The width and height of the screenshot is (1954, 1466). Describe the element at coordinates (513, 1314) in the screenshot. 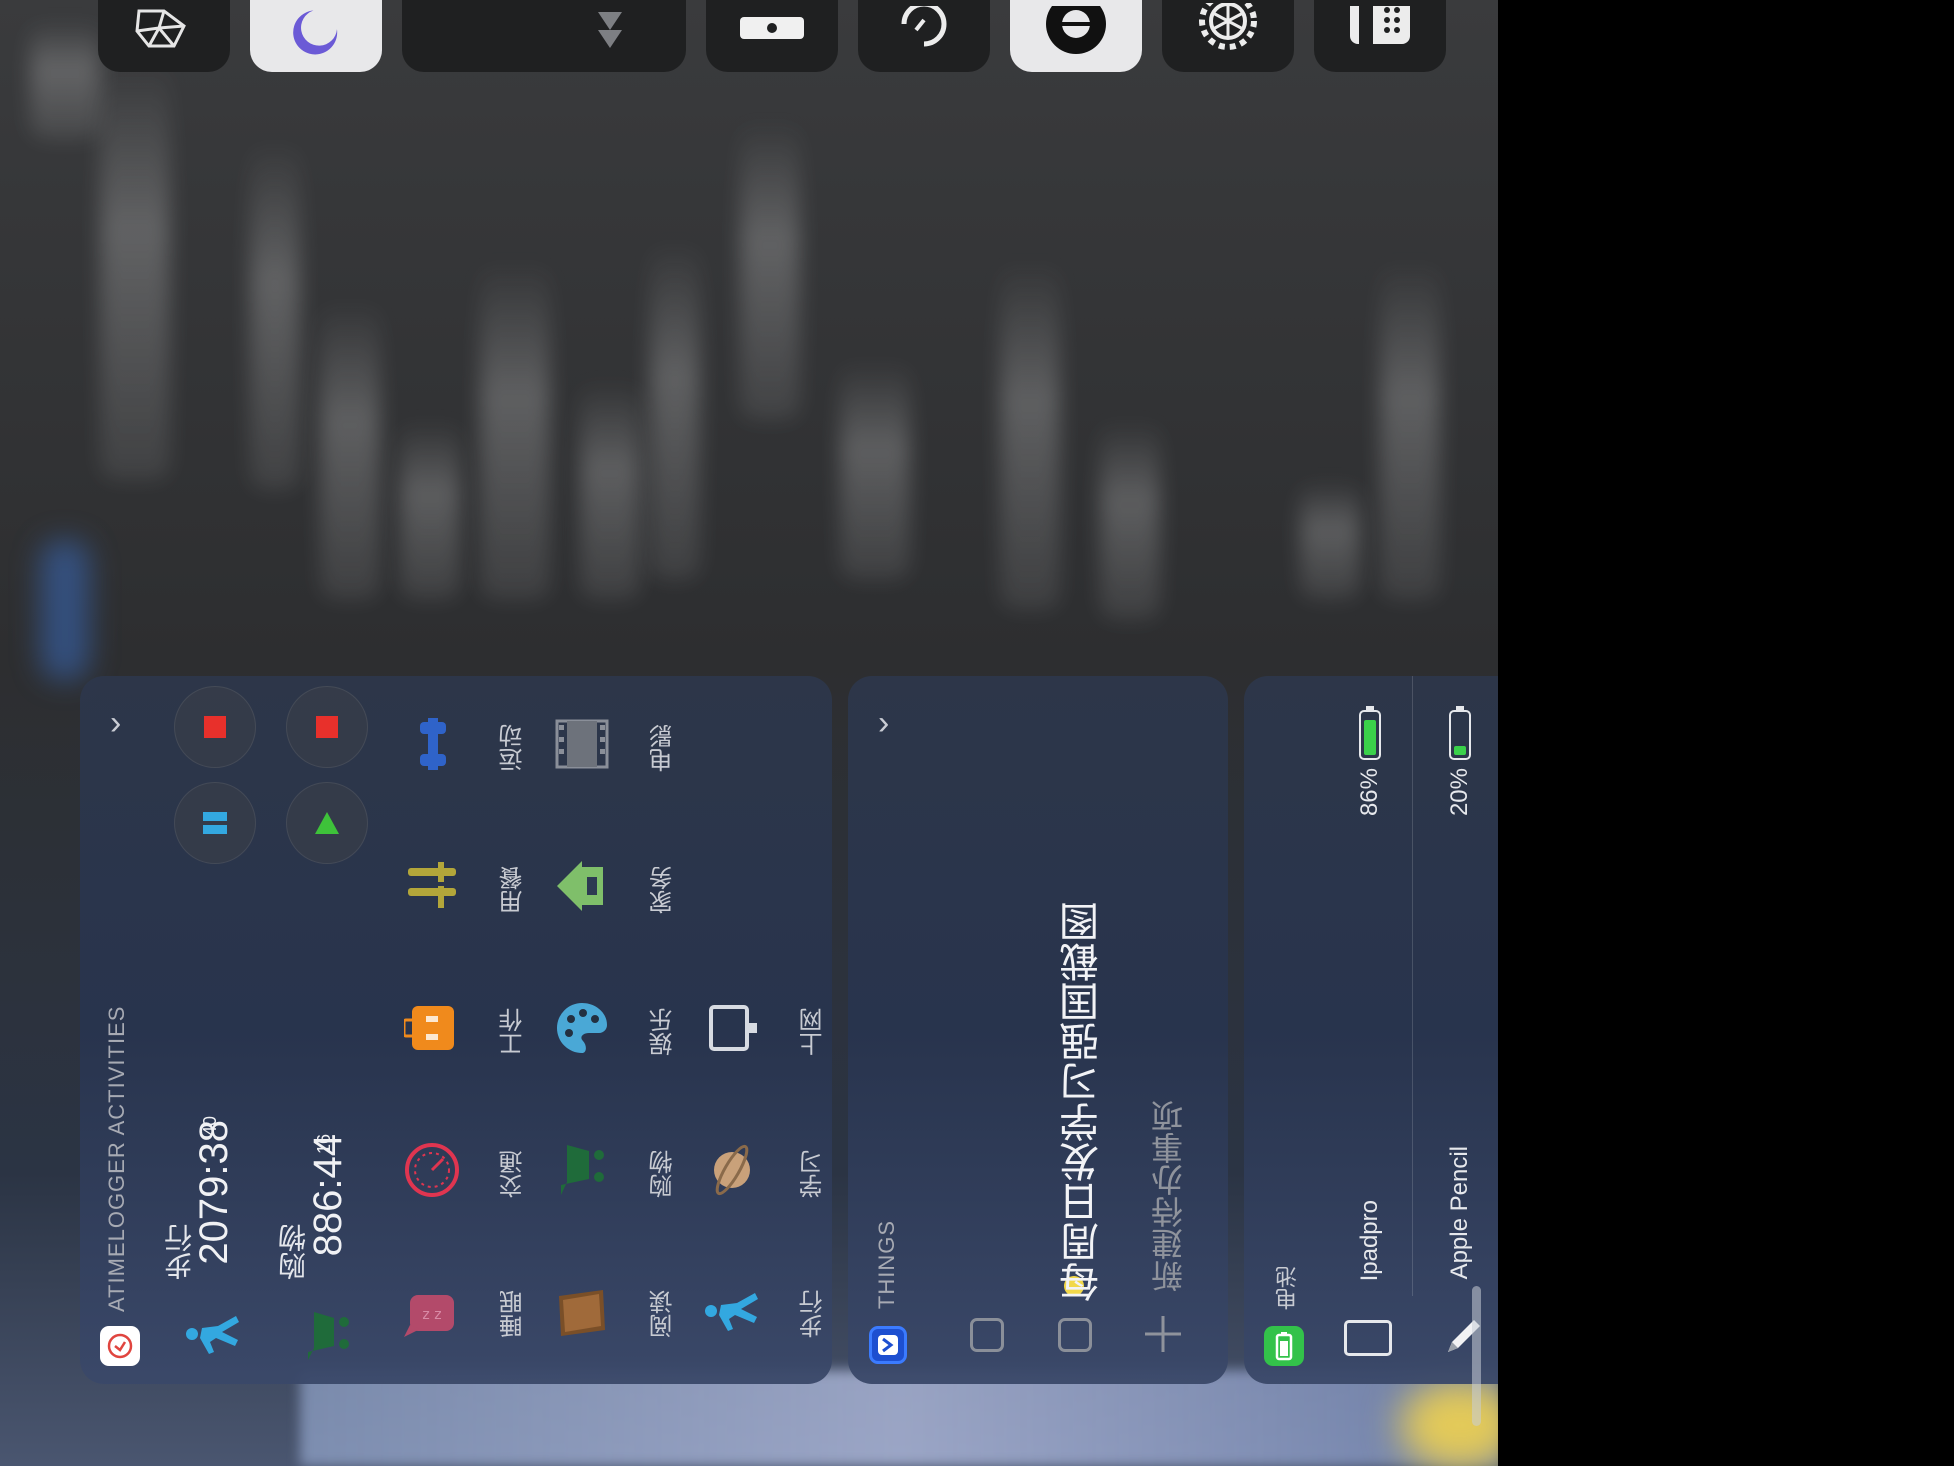

I see `activity-label: 睡眠` at that location.